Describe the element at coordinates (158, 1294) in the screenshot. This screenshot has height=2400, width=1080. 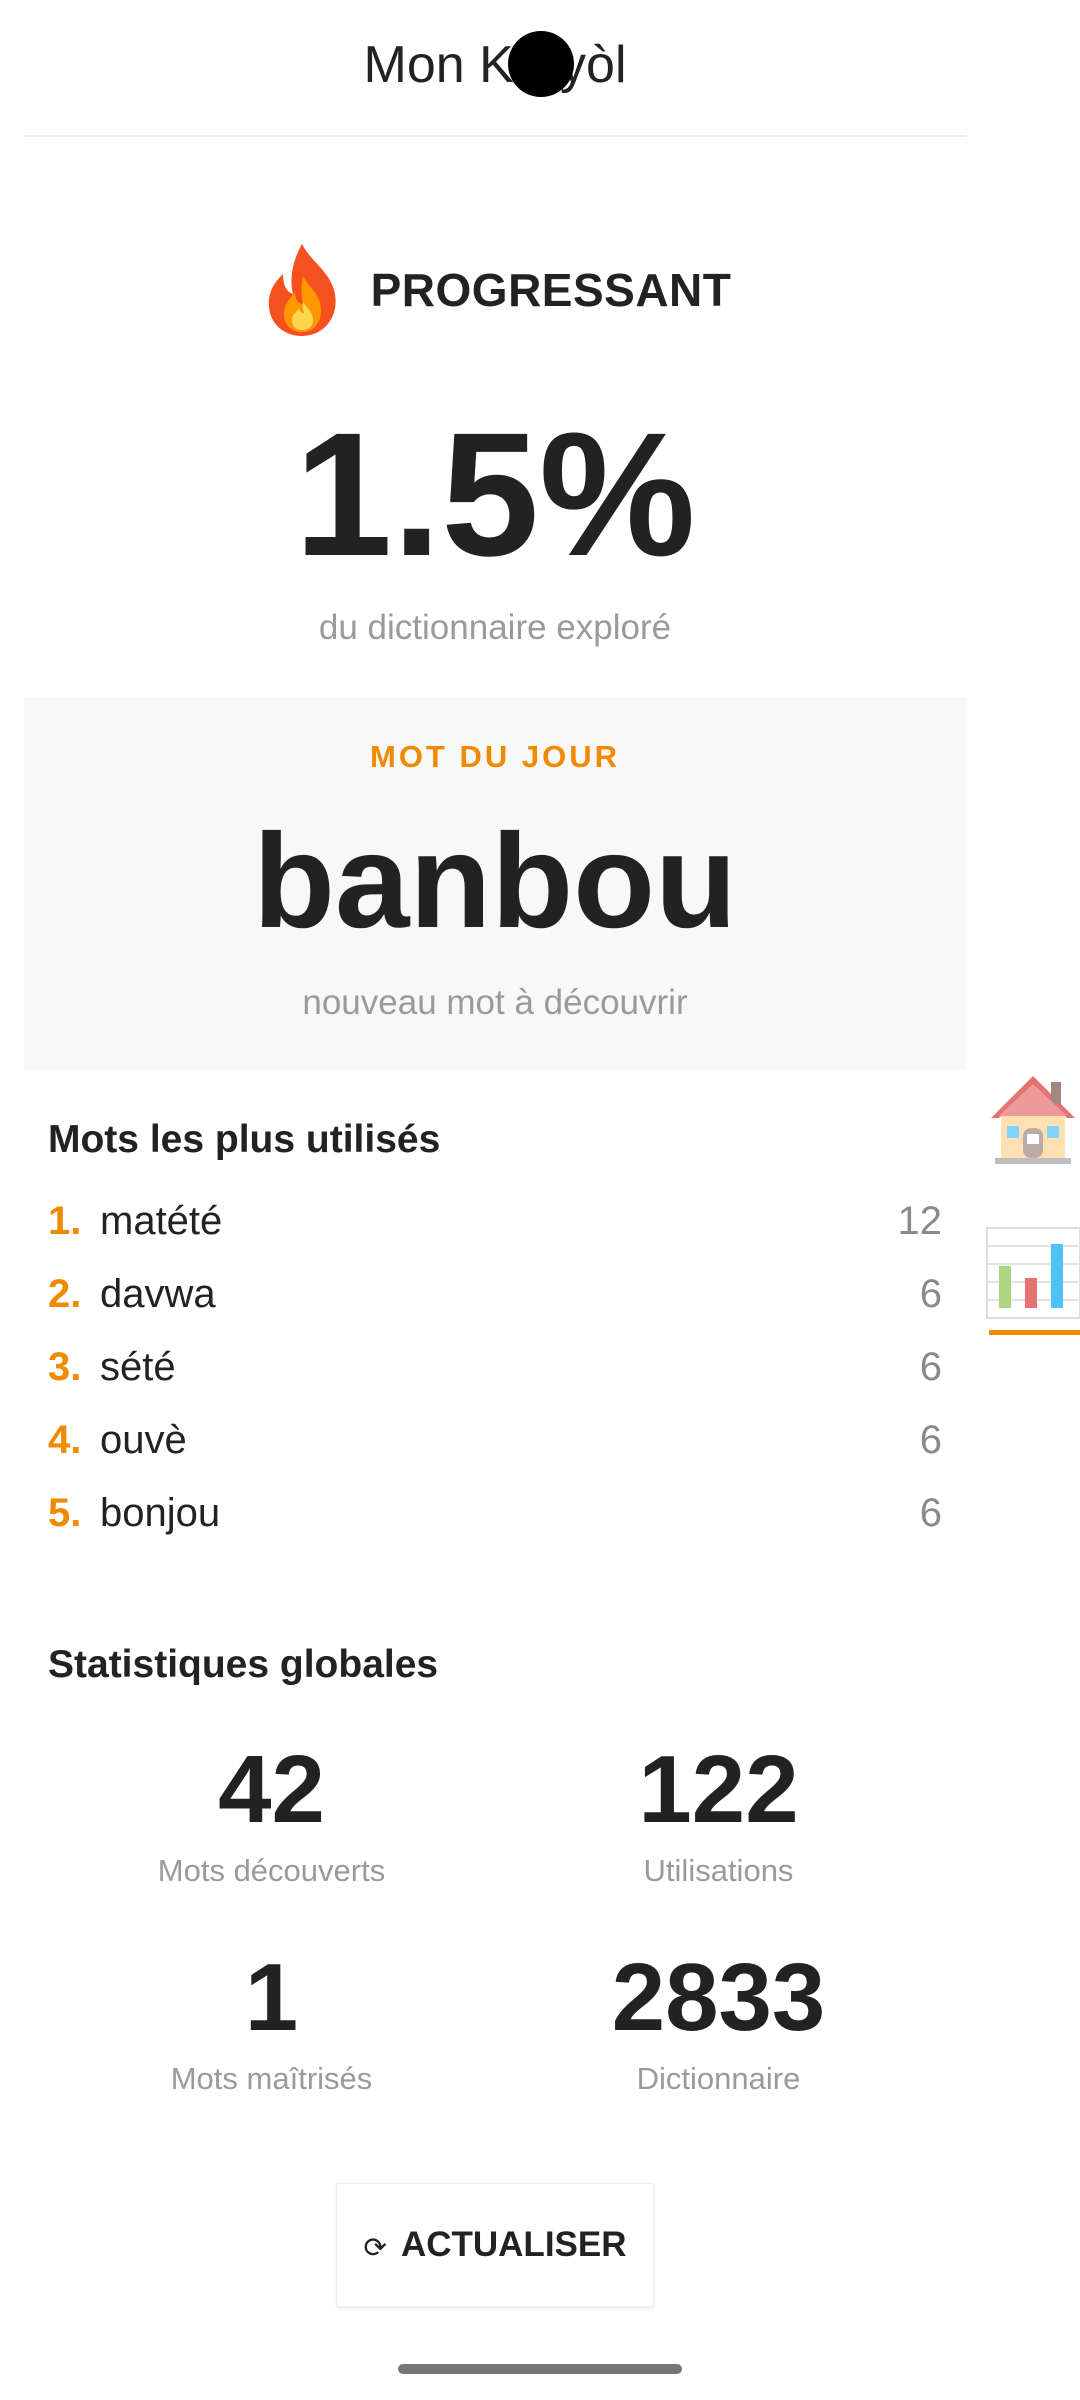
I see `word-text: davwa` at that location.